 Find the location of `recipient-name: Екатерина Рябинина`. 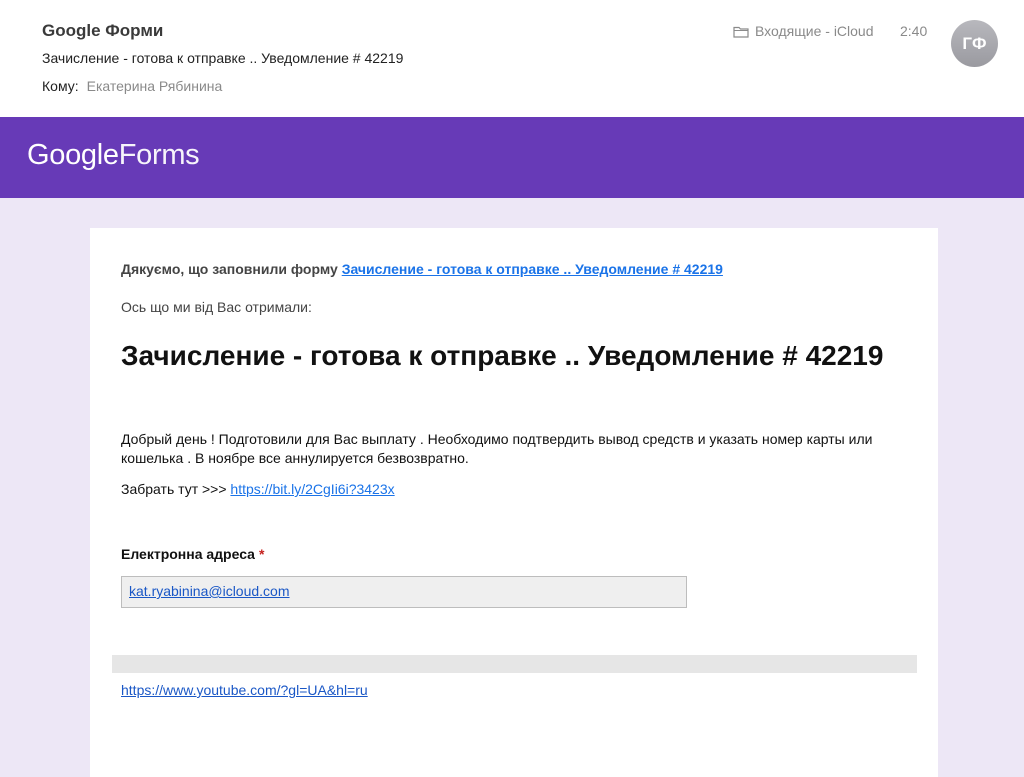

recipient-name: Екатерина Рябинина is located at coordinates (155, 86).